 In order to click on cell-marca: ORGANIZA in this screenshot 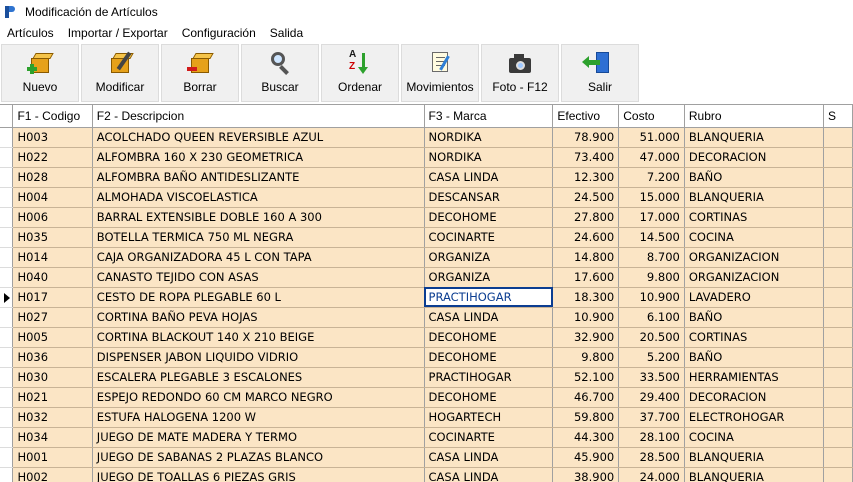, I will do `click(489, 277)`.